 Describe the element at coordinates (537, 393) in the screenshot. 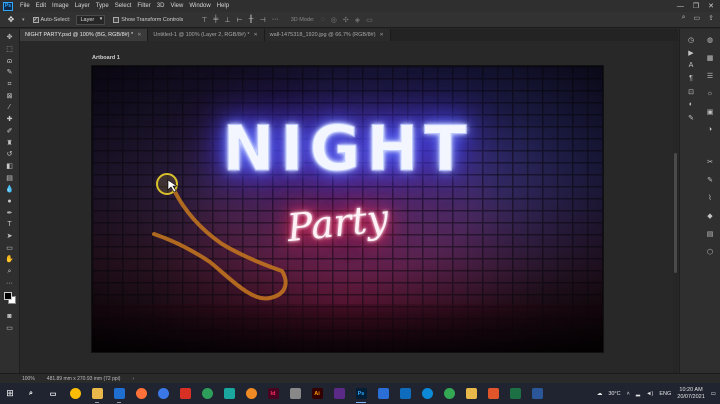

I see `taskbar-app-word` at that location.